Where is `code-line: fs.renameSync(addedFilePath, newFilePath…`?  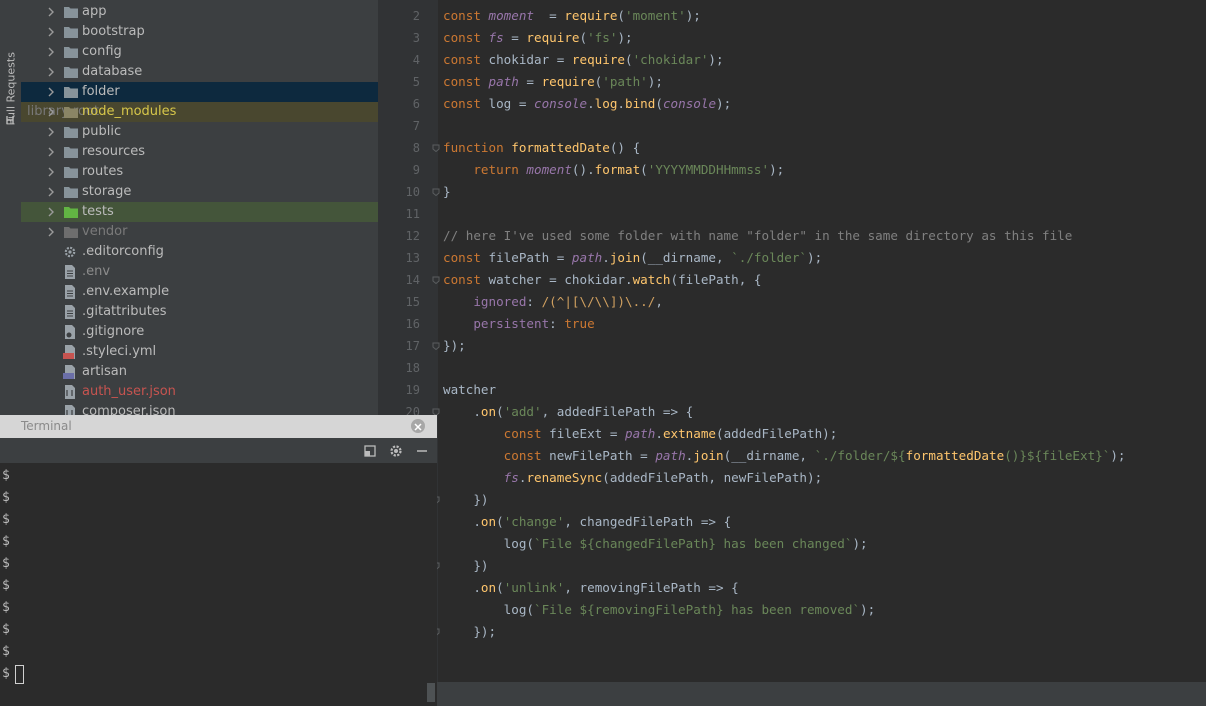 code-line: fs.renameSync(addedFilePath, newFilePath… is located at coordinates (632, 478).